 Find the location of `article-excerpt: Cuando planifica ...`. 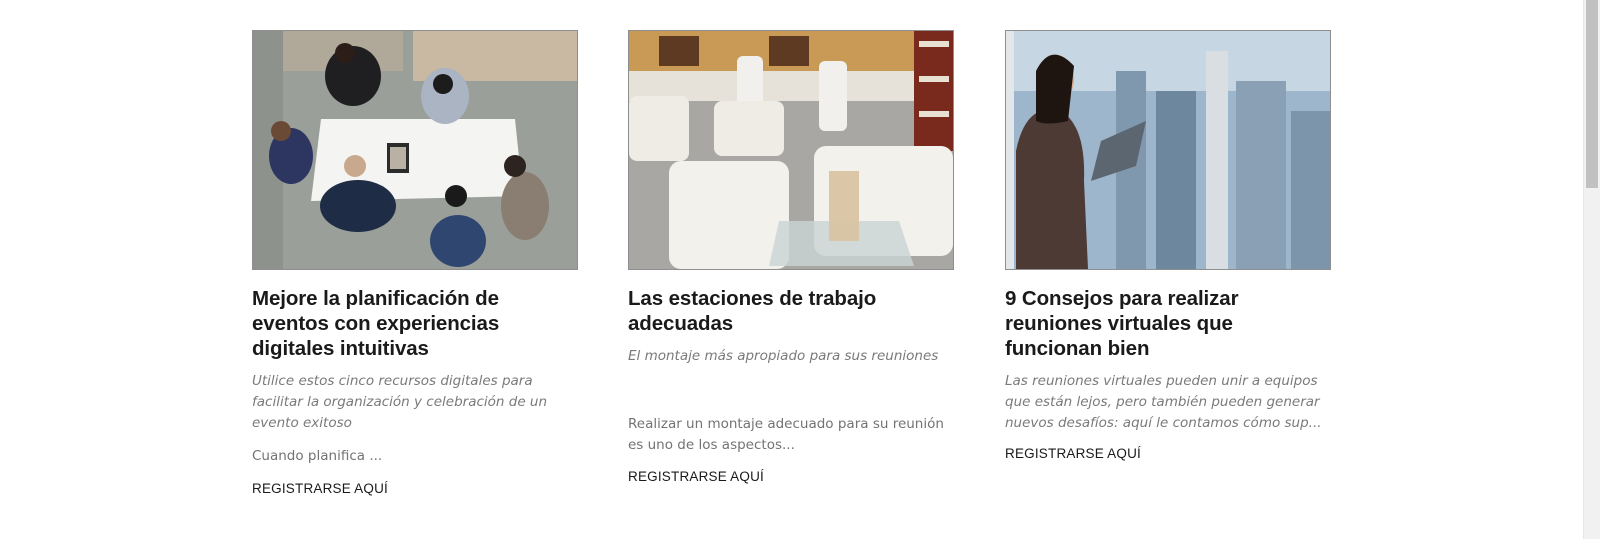

article-excerpt: Cuando planifica ... is located at coordinates (317, 456).